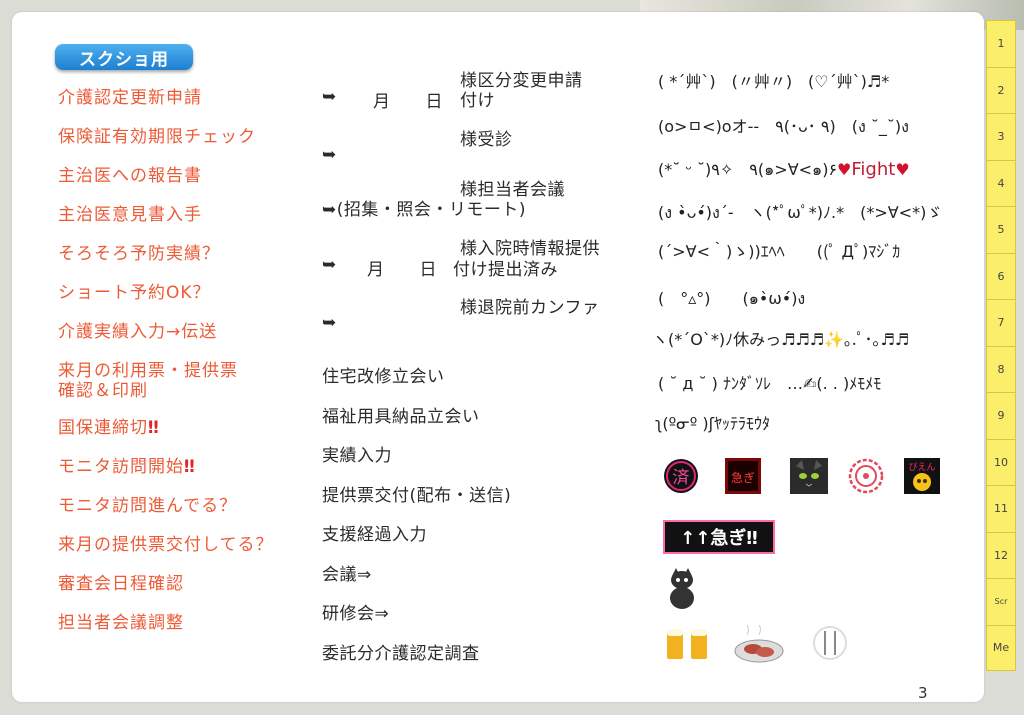 This screenshot has height=715, width=1024. What do you see at coordinates (130, 215) in the screenshot?
I see `reminder-text: 主治医意見書入手` at bounding box center [130, 215].